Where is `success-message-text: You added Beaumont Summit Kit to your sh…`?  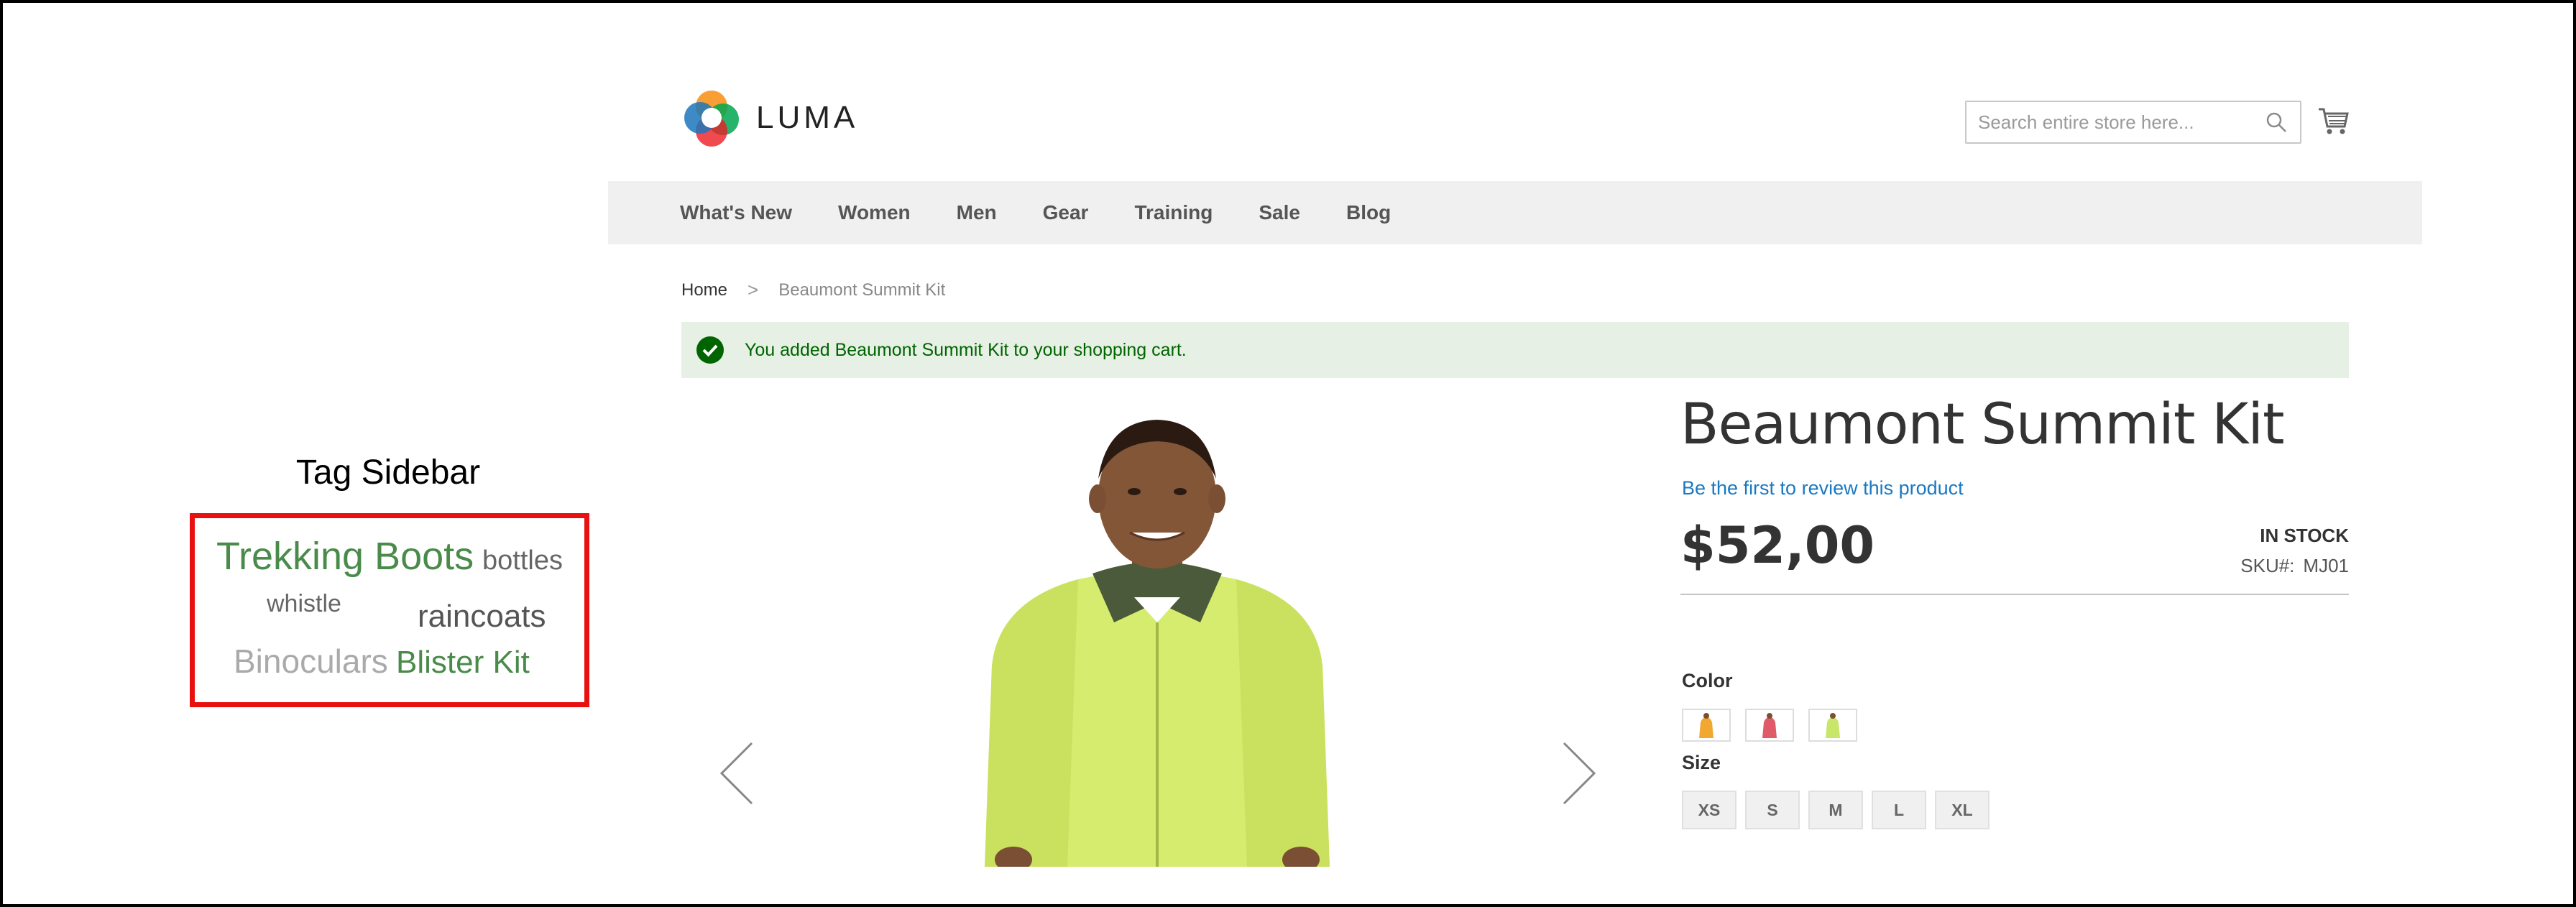
success-message-text: You added Beaumont Summit Kit to your sh… is located at coordinates (966, 349).